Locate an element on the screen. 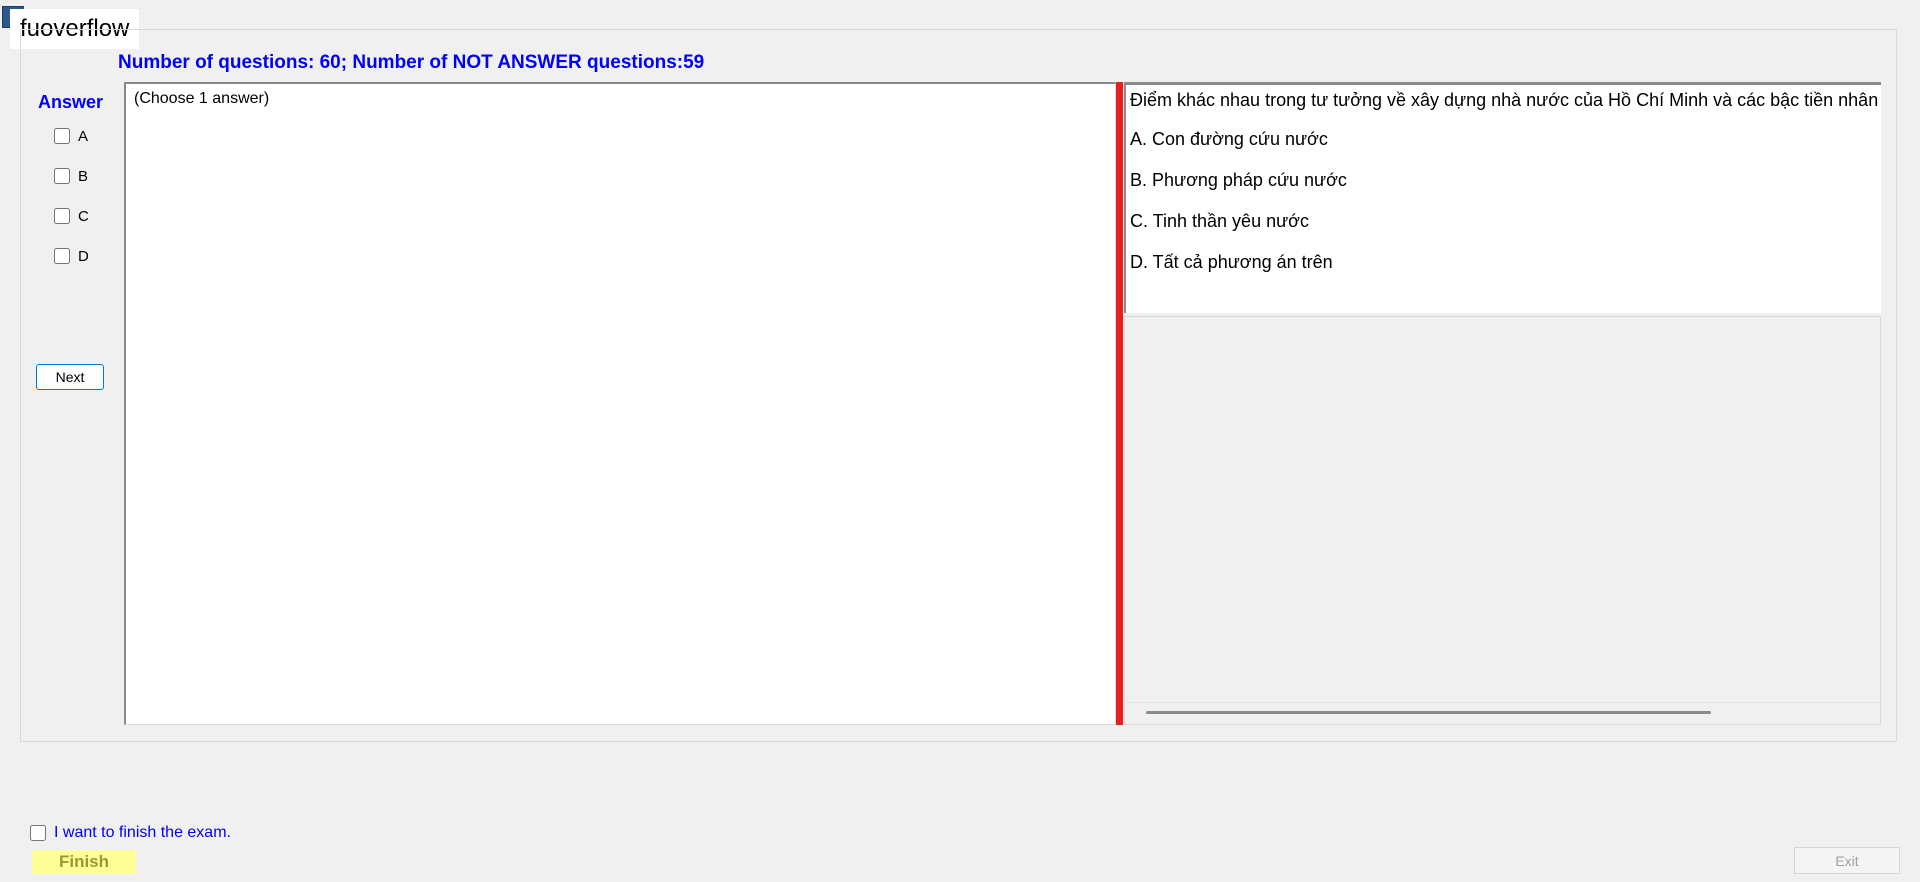 This screenshot has height=882, width=1920. question-option-c: C. Tinh thần yêu nước is located at coordinates (1219, 221).